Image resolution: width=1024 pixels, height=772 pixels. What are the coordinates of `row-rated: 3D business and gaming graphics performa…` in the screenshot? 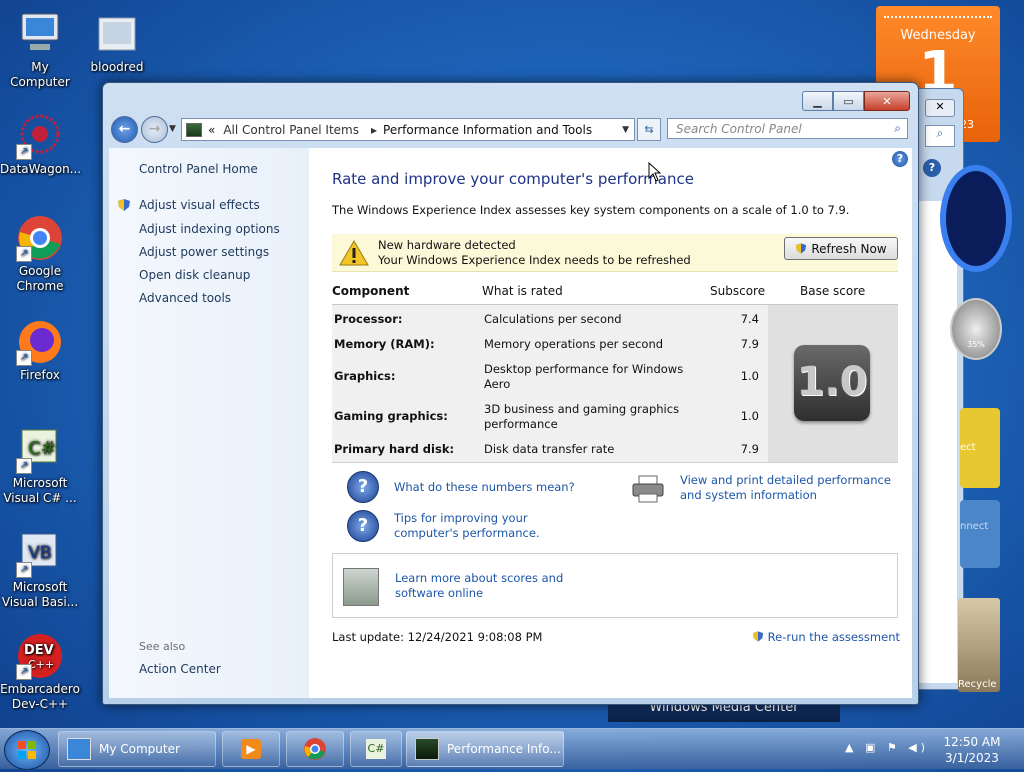 It's located at (582, 416).